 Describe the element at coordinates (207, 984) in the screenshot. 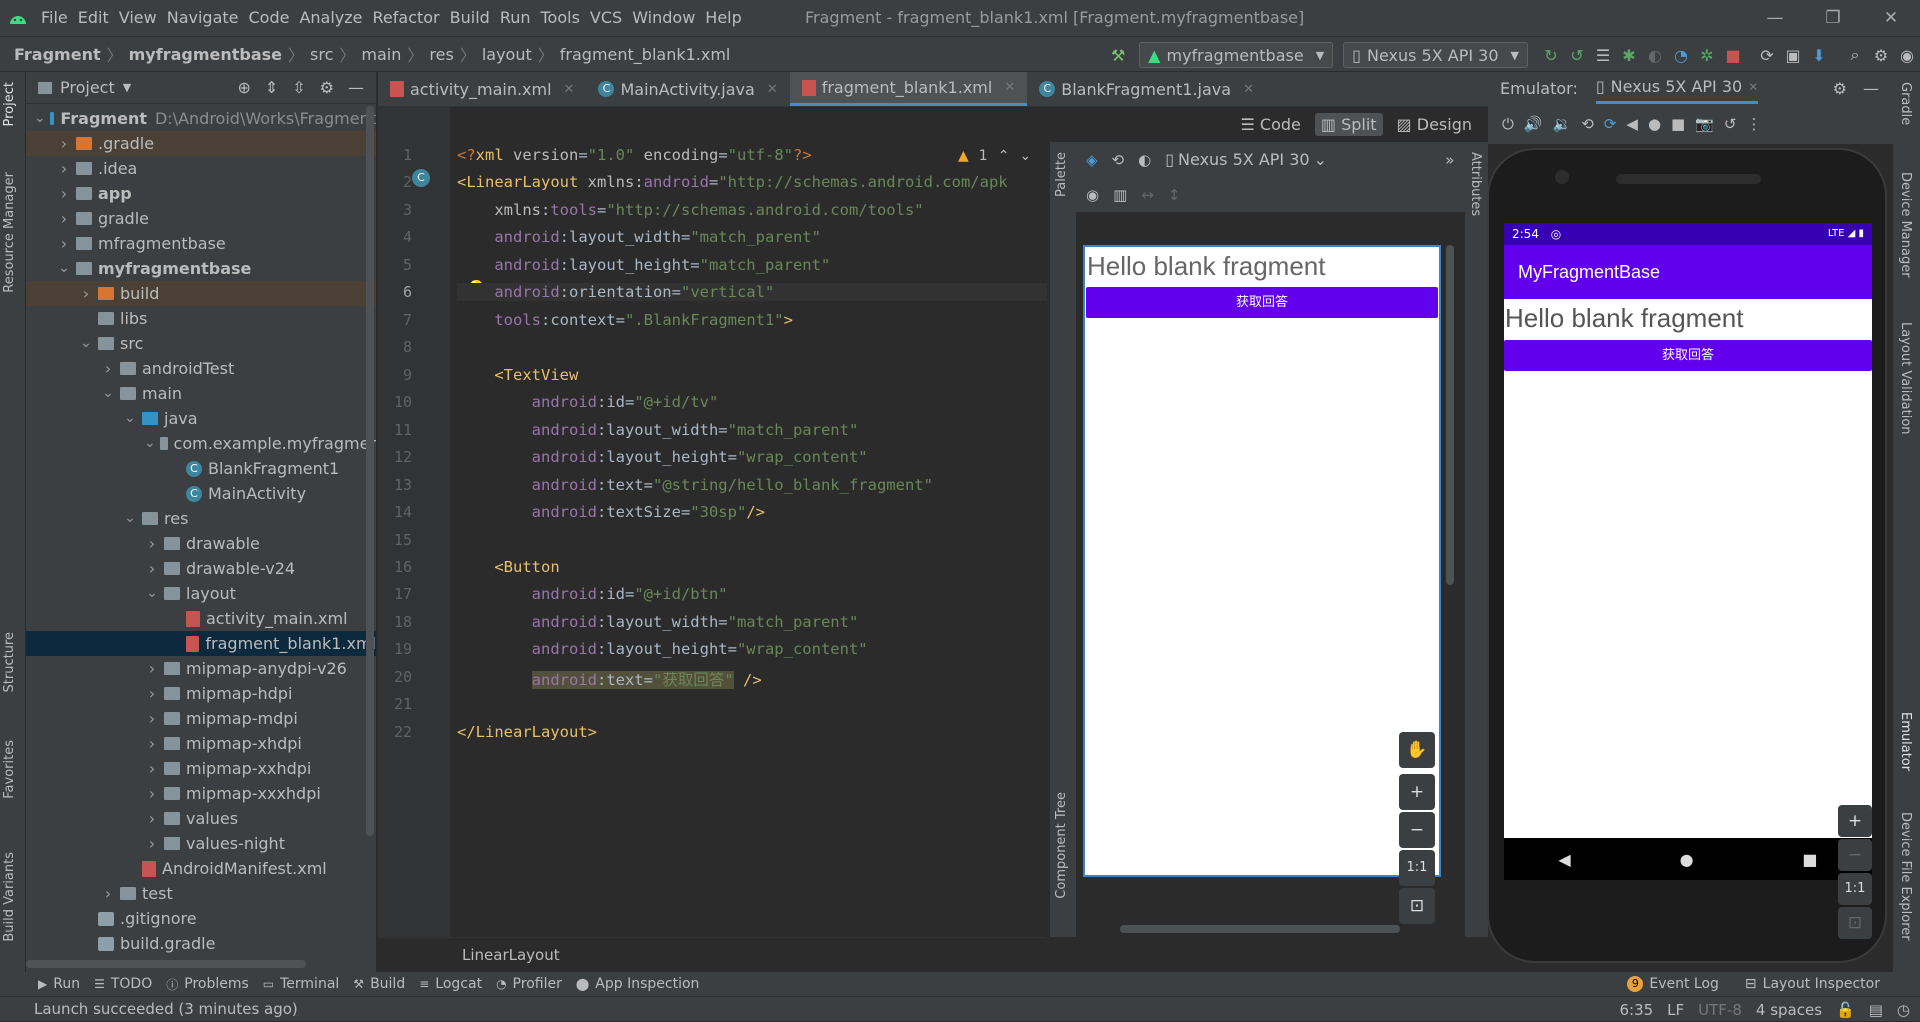

I see `tool-problems: ⓘ Problems` at that location.